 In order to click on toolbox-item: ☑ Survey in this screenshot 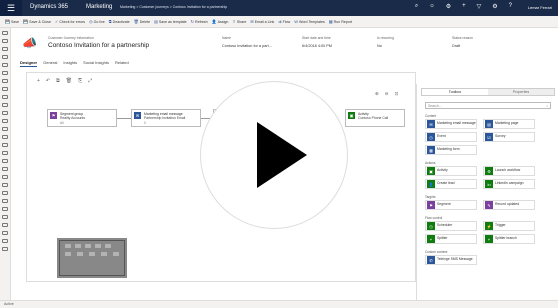, I will do `click(509, 137)`.